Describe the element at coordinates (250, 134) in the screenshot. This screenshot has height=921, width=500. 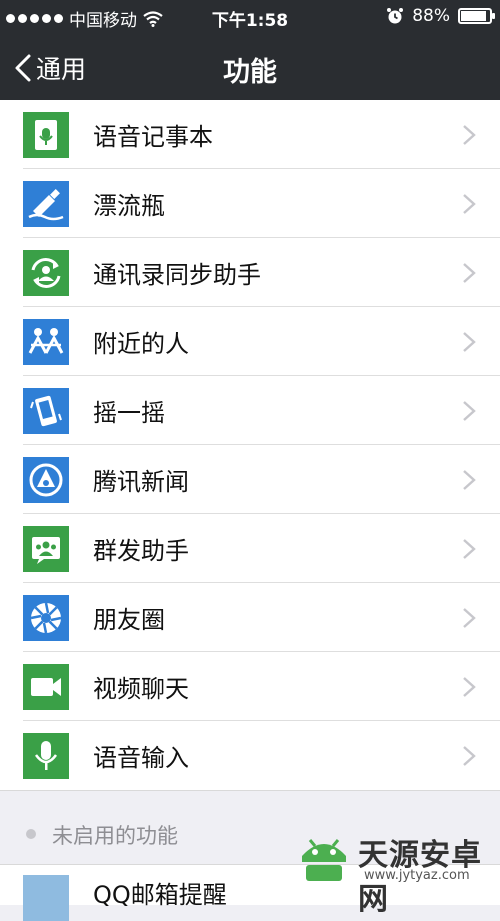
I see `feature-voice-notepad: 语音记事本` at that location.